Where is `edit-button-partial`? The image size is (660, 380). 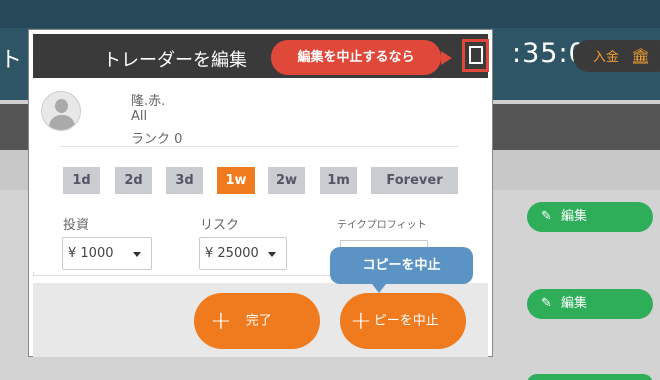 edit-button-partial is located at coordinates (590, 377).